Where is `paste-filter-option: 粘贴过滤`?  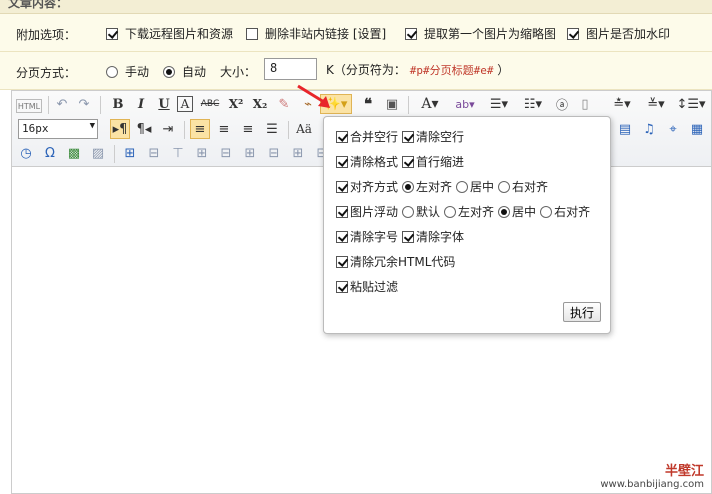
paste-filter-option: 粘贴过滤 is located at coordinates (367, 286).